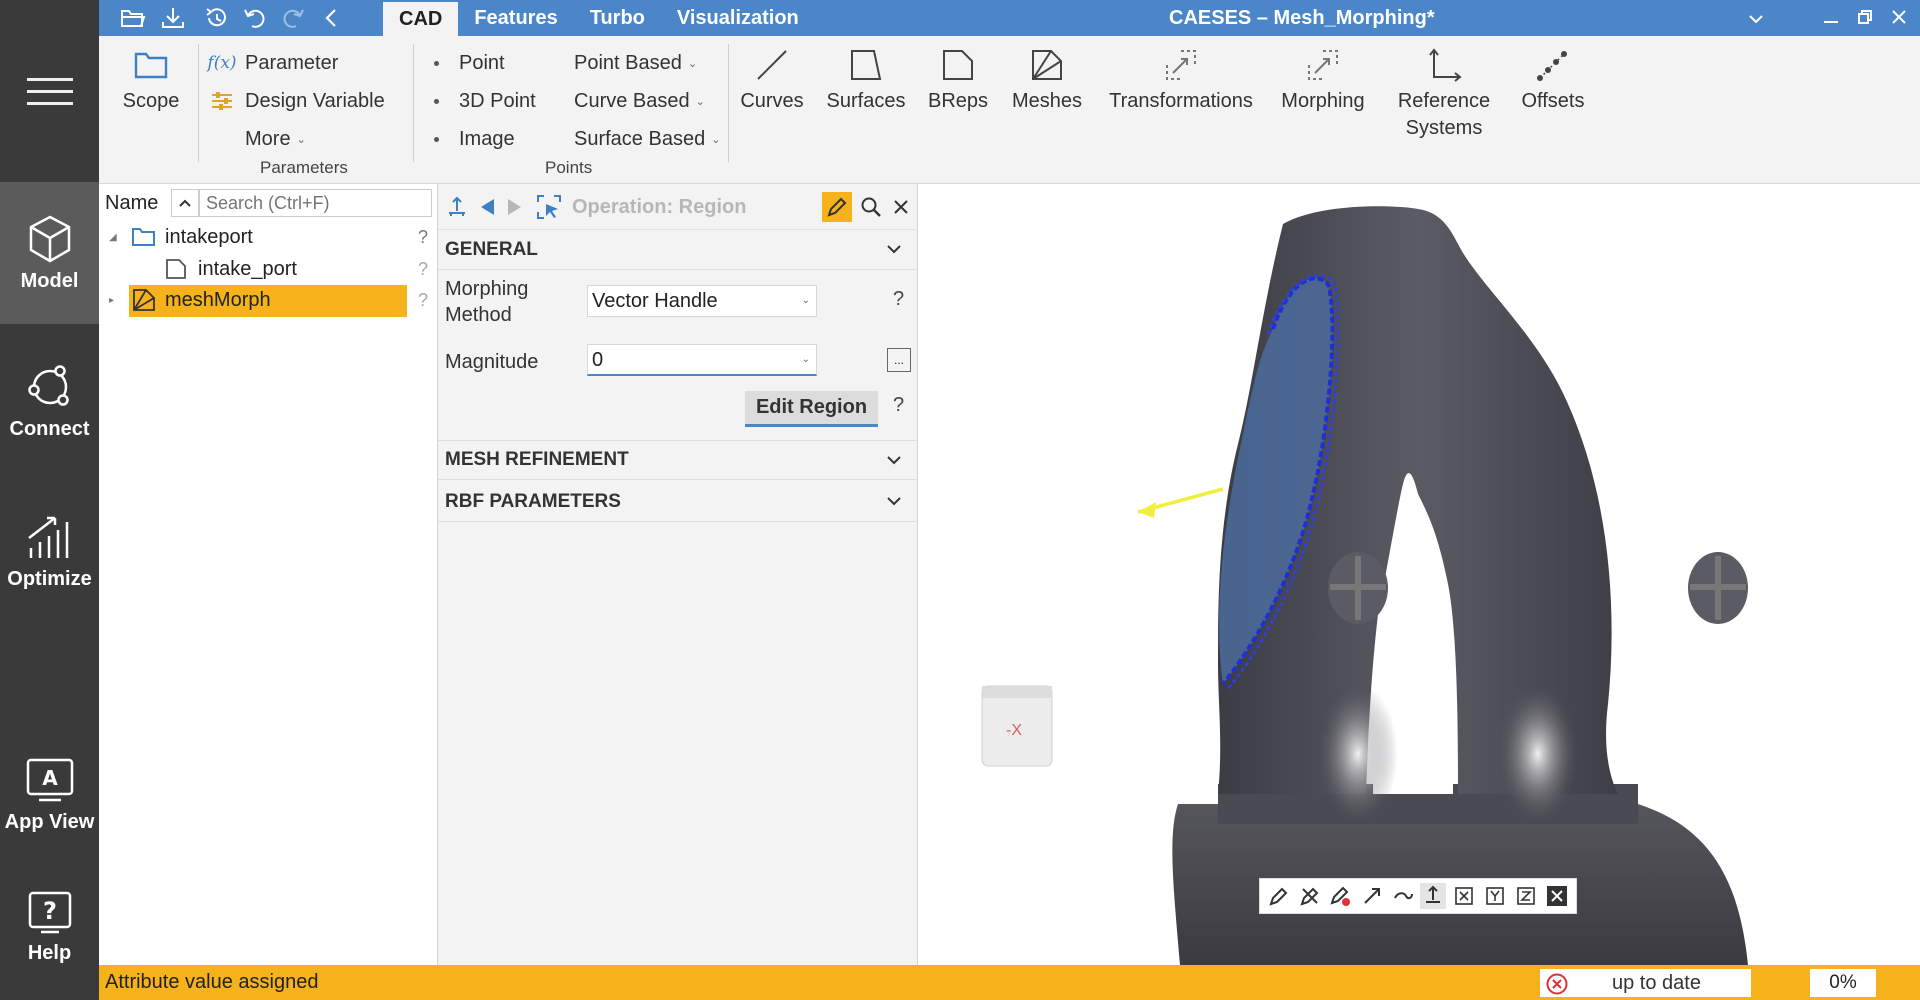 The width and height of the screenshot is (1920, 1000). What do you see at coordinates (1372, 896) in the screenshot?
I see `arrow-icon` at bounding box center [1372, 896].